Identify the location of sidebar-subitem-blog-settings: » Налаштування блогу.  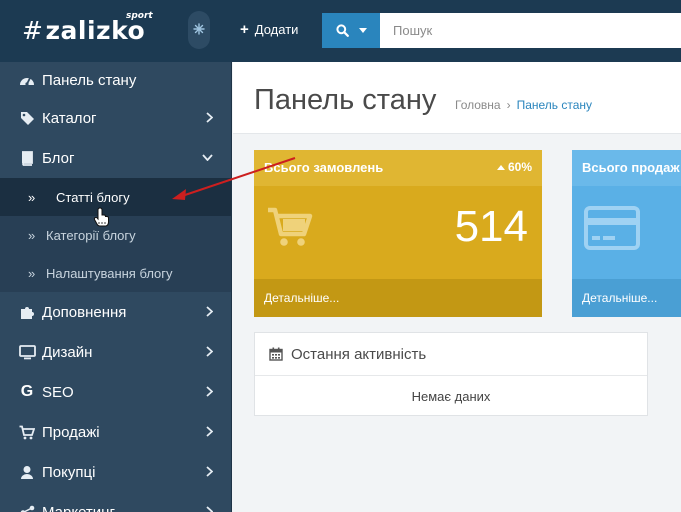
(115, 273).